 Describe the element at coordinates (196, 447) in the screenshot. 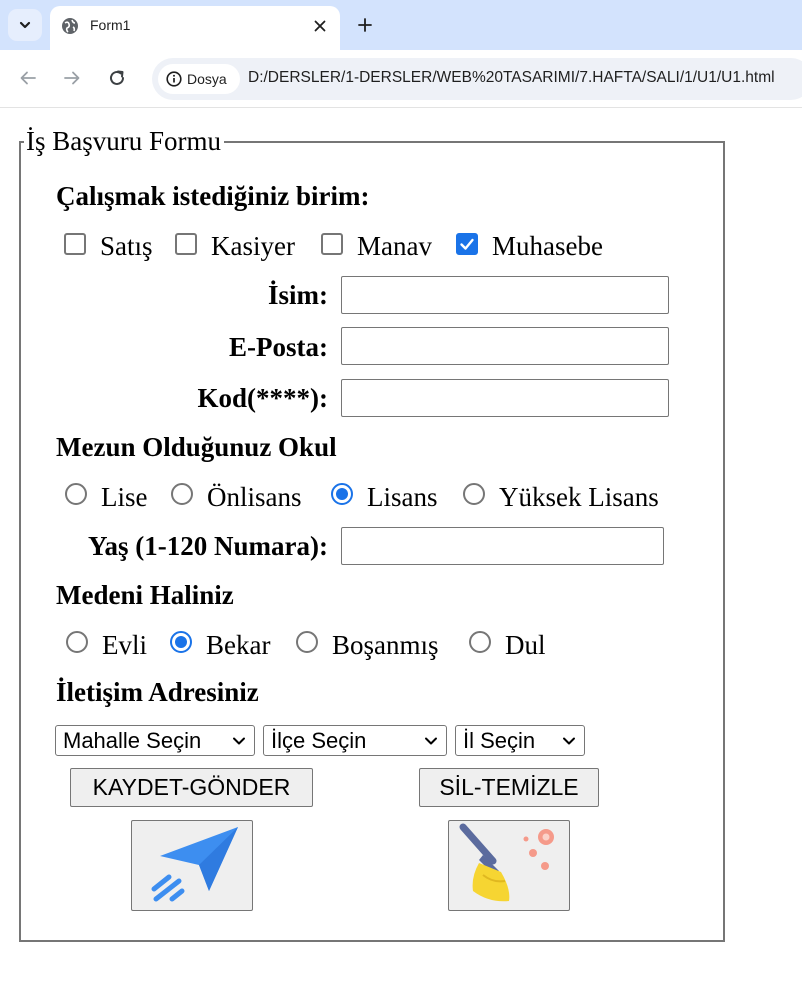

I see `school-heading: Mezun Olduğunuz Okul` at that location.